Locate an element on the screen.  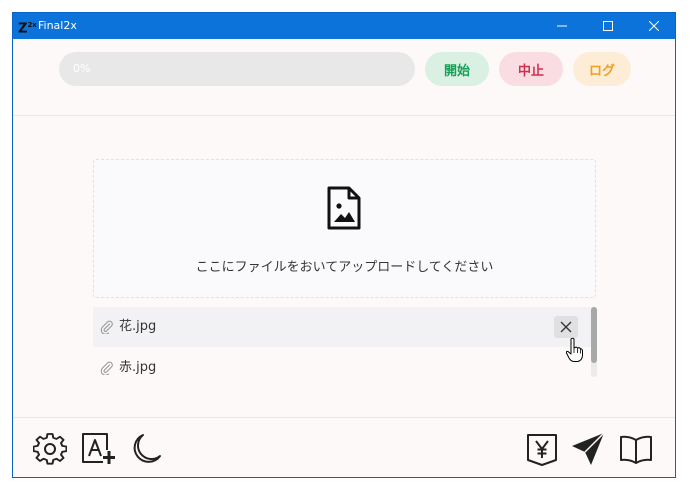
maximize-button is located at coordinates (608, 26).